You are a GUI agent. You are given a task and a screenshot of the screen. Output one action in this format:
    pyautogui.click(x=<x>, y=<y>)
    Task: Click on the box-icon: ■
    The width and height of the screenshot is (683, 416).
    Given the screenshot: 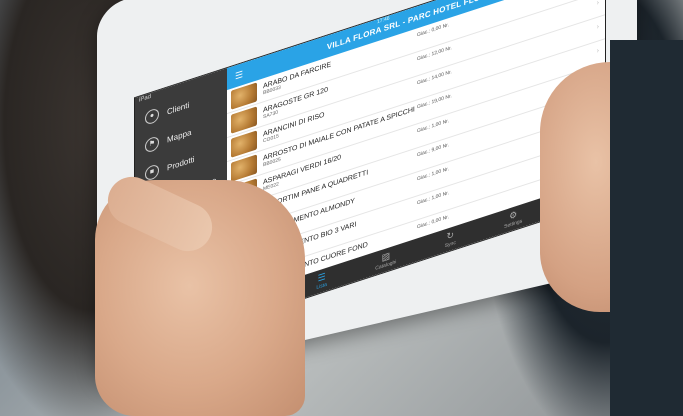 What is the action you would take?
    pyautogui.click(x=152, y=172)
    